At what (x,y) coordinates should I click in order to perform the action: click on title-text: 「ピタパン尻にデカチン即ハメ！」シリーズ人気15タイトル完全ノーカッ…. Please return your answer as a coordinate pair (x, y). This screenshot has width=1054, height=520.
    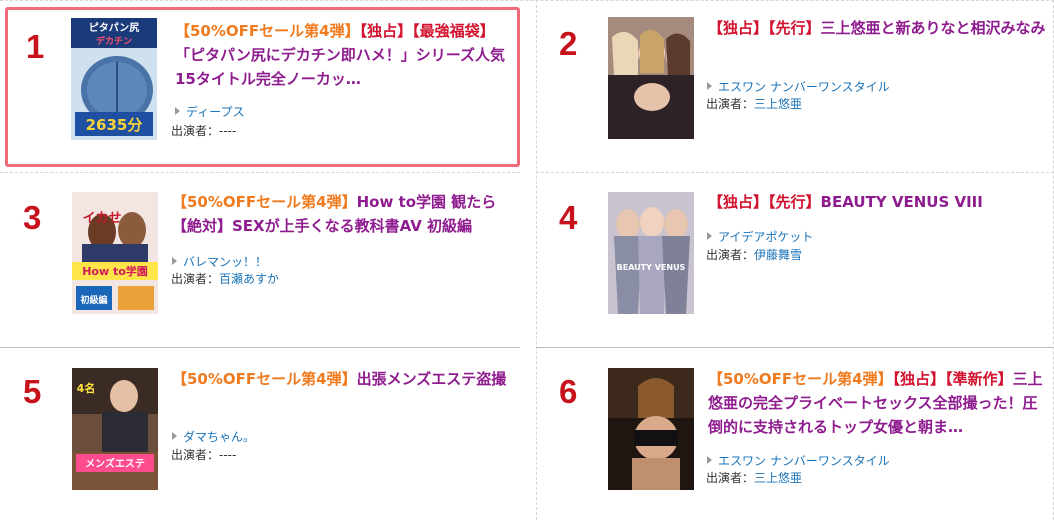
    Looking at the image, I should click on (340, 67).